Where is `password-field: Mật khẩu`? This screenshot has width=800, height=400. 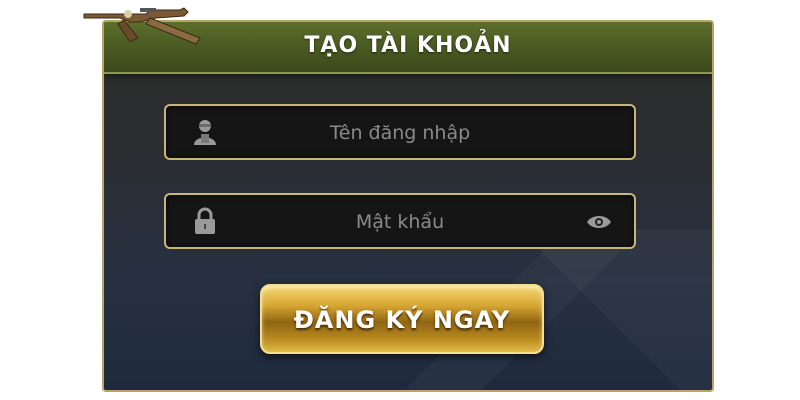 password-field: Mật khẩu is located at coordinates (400, 221).